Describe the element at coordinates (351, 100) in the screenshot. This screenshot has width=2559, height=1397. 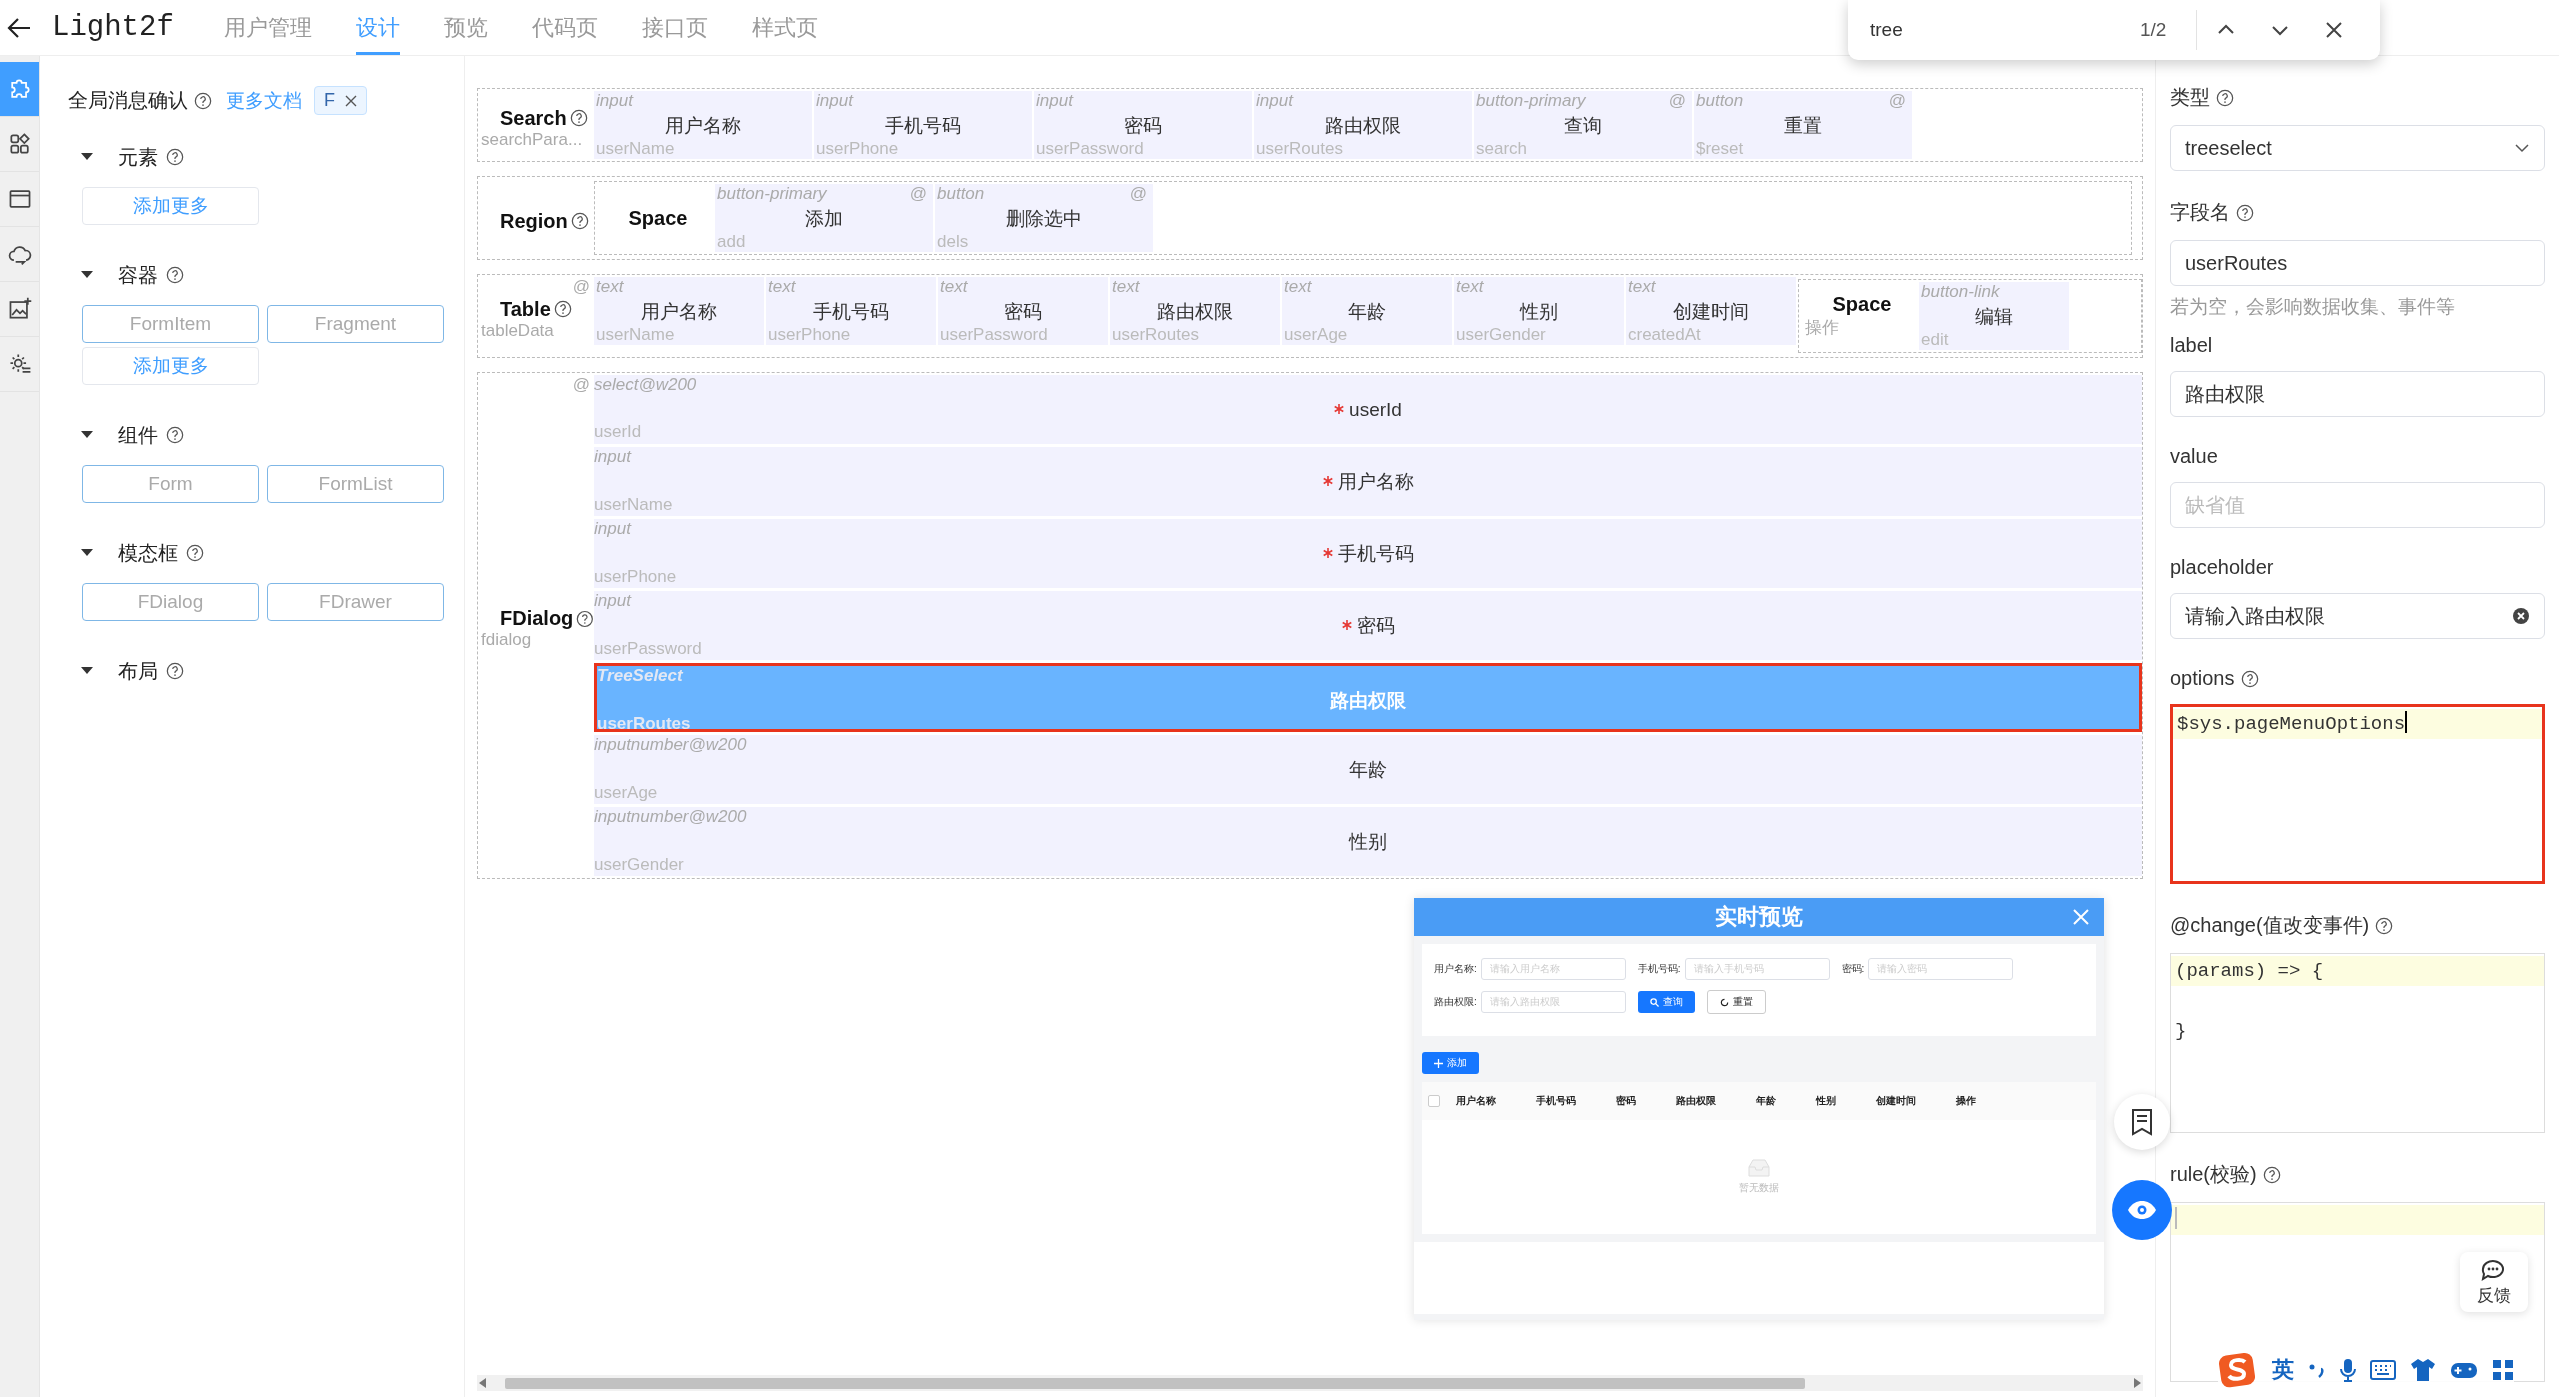
I see `close-icon` at that location.